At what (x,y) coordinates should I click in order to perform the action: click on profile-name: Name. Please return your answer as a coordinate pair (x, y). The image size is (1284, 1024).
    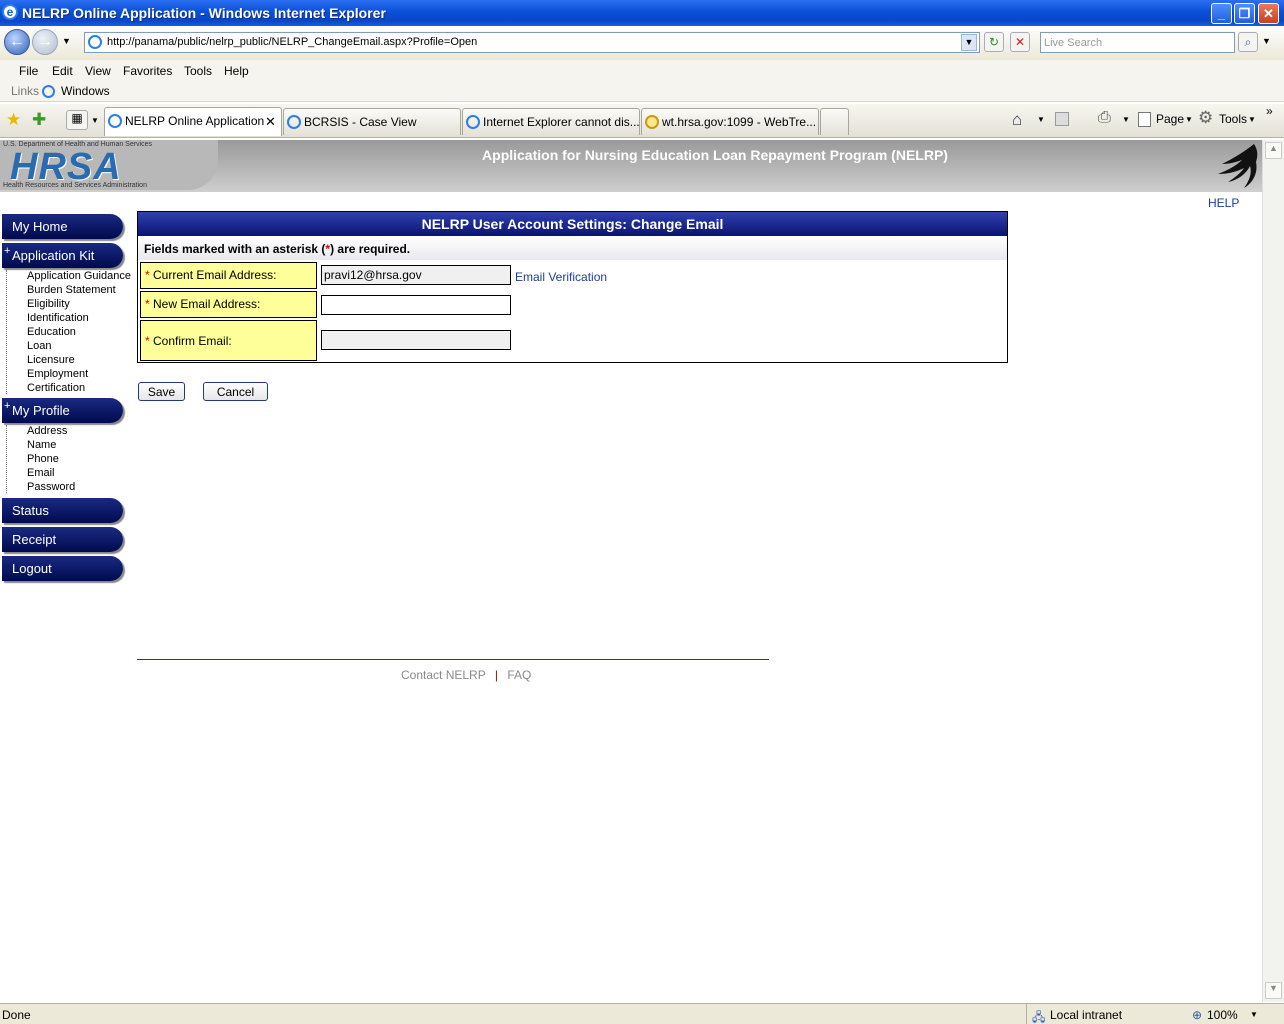
    Looking at the image, I should click on (41, 445).